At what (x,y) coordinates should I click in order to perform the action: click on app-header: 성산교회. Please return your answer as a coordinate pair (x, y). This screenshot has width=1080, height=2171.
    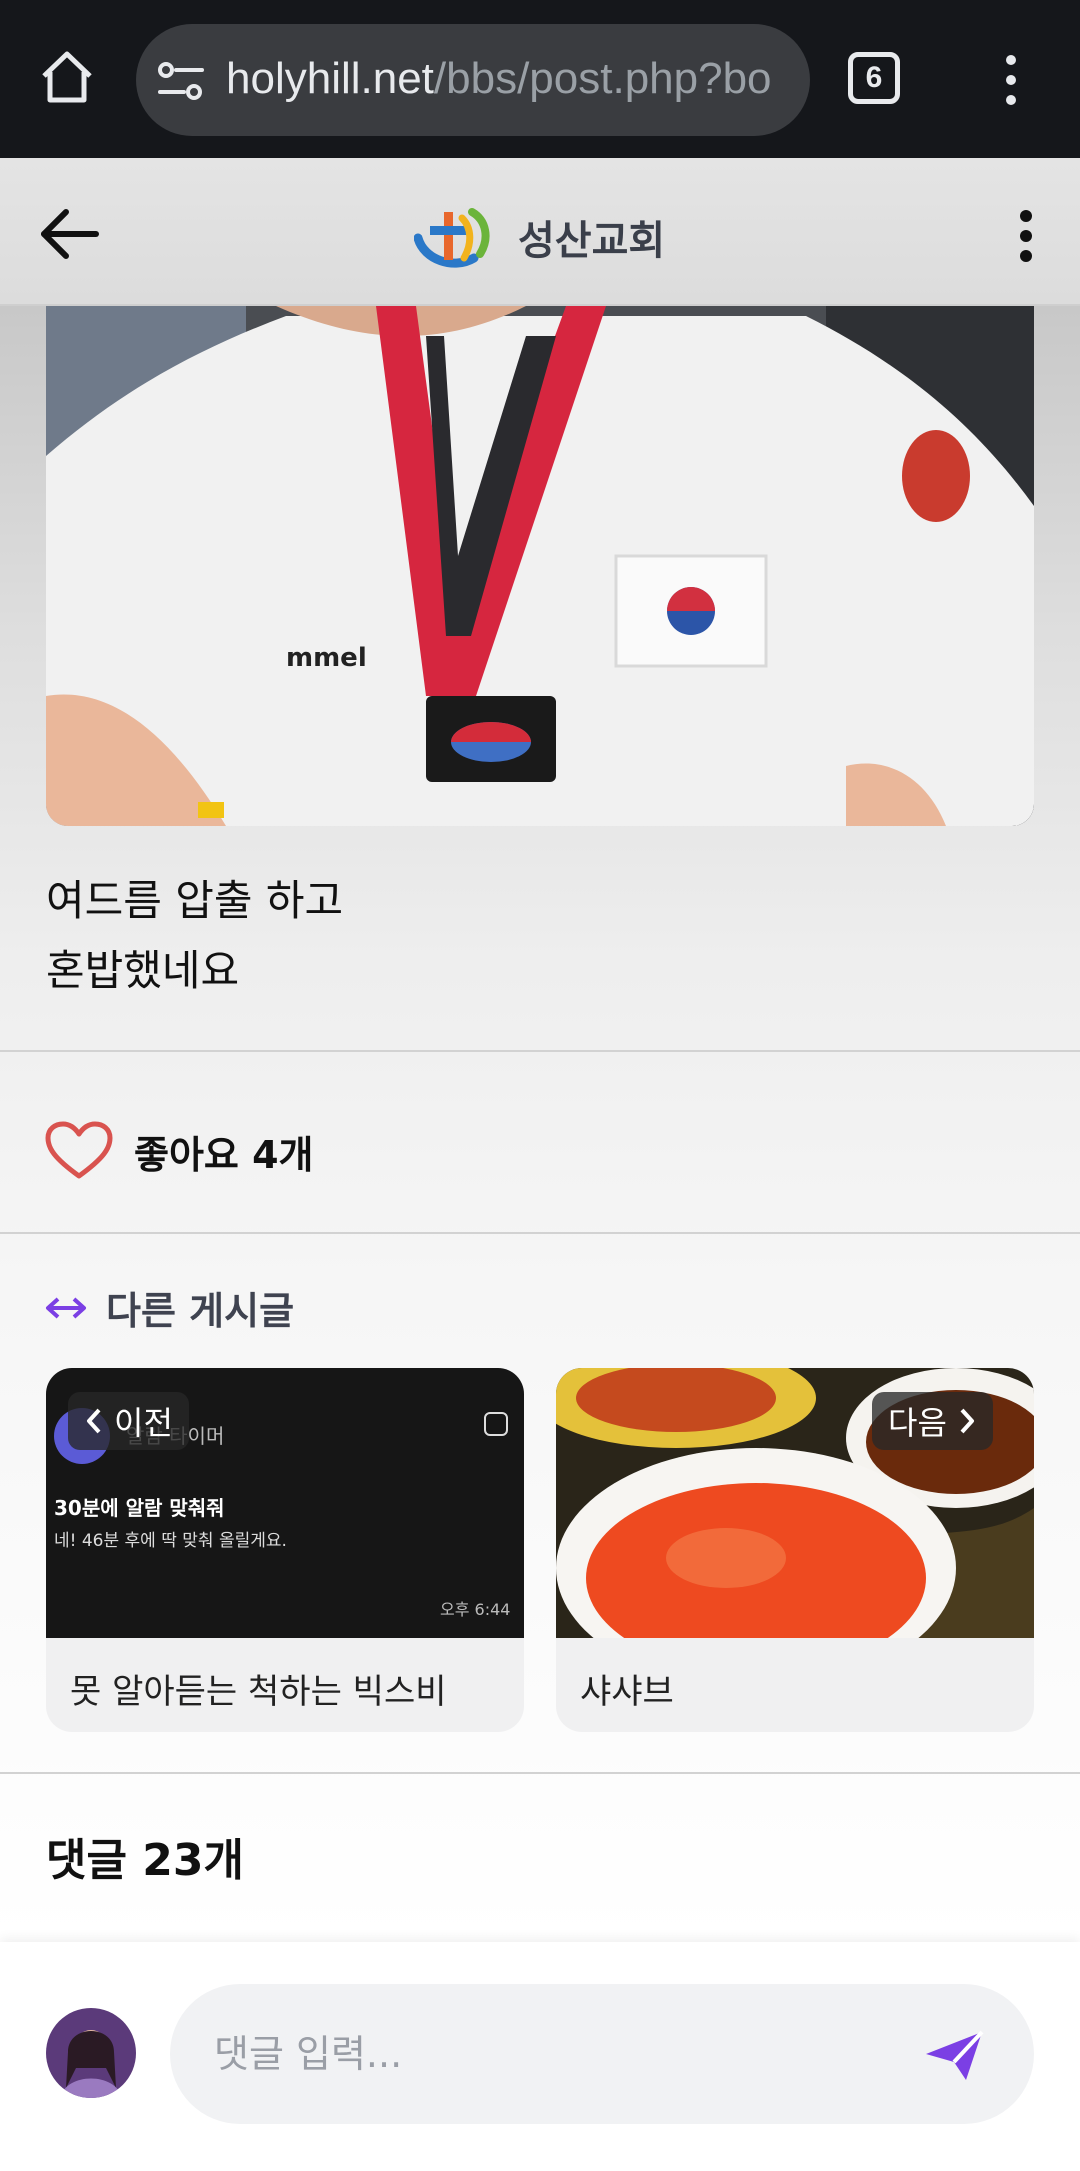
    Looking at the image, I should click on (540, 232).